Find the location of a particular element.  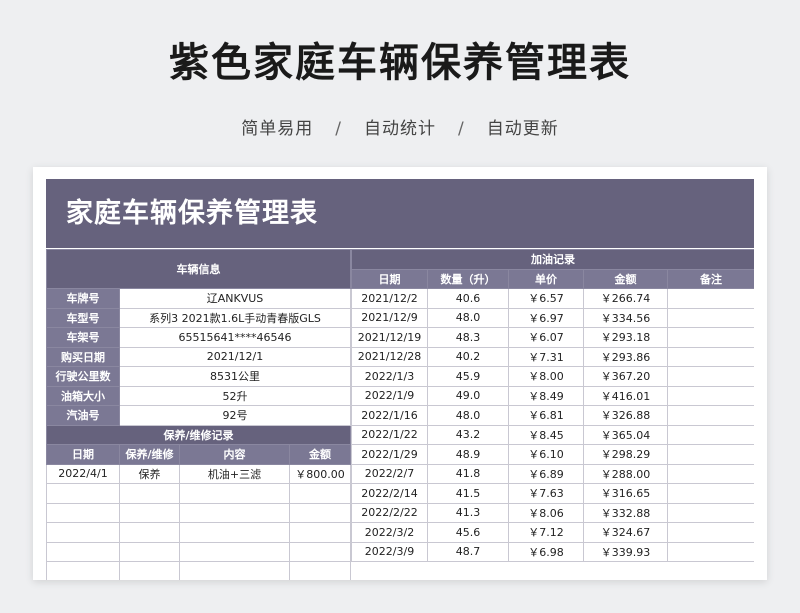

fuel-header: 数量（升） is located at coordinates (468, 278).